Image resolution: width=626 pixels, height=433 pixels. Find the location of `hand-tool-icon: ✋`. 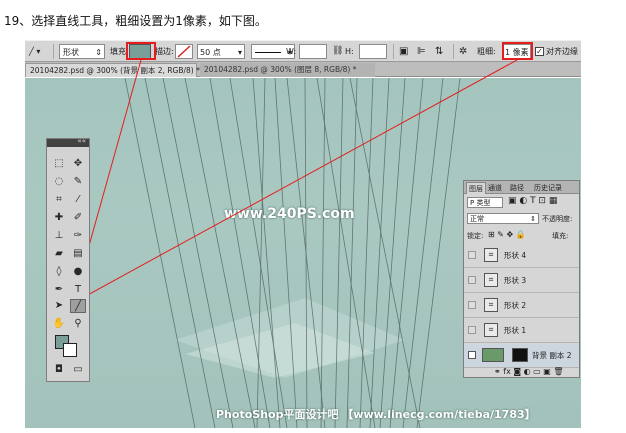

hand-tool-icon: ✋ is located at coordinates (59, 324).